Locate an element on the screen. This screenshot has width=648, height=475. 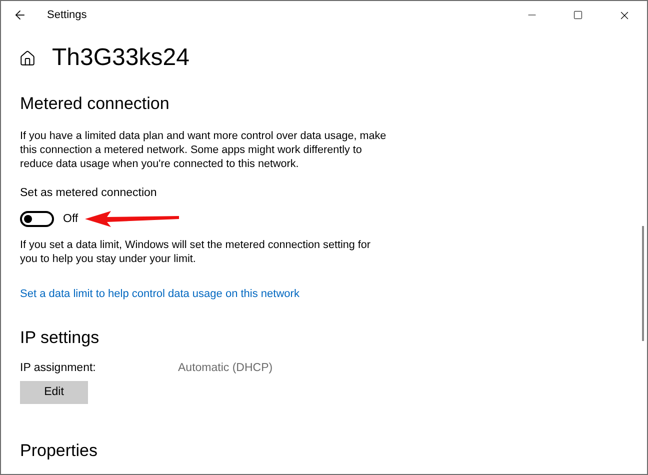
section-heading: Metered connection is located at coordinates (95, 104).